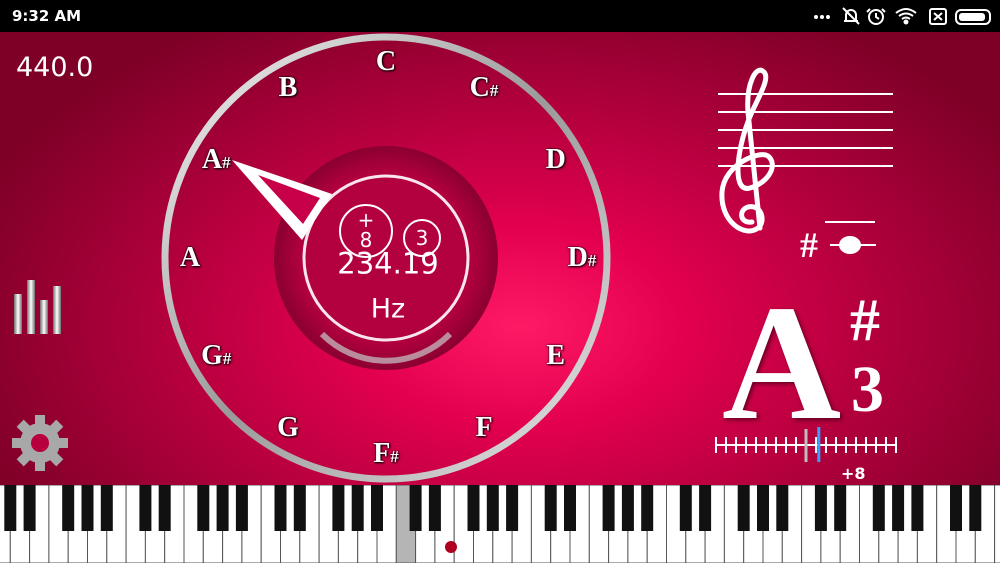 The height and width of the screenshot is (563, 1000). What do you see at coordinates (973, 17) in the screenshot?
I see `battery-icon` at bounding box center [973, 17].